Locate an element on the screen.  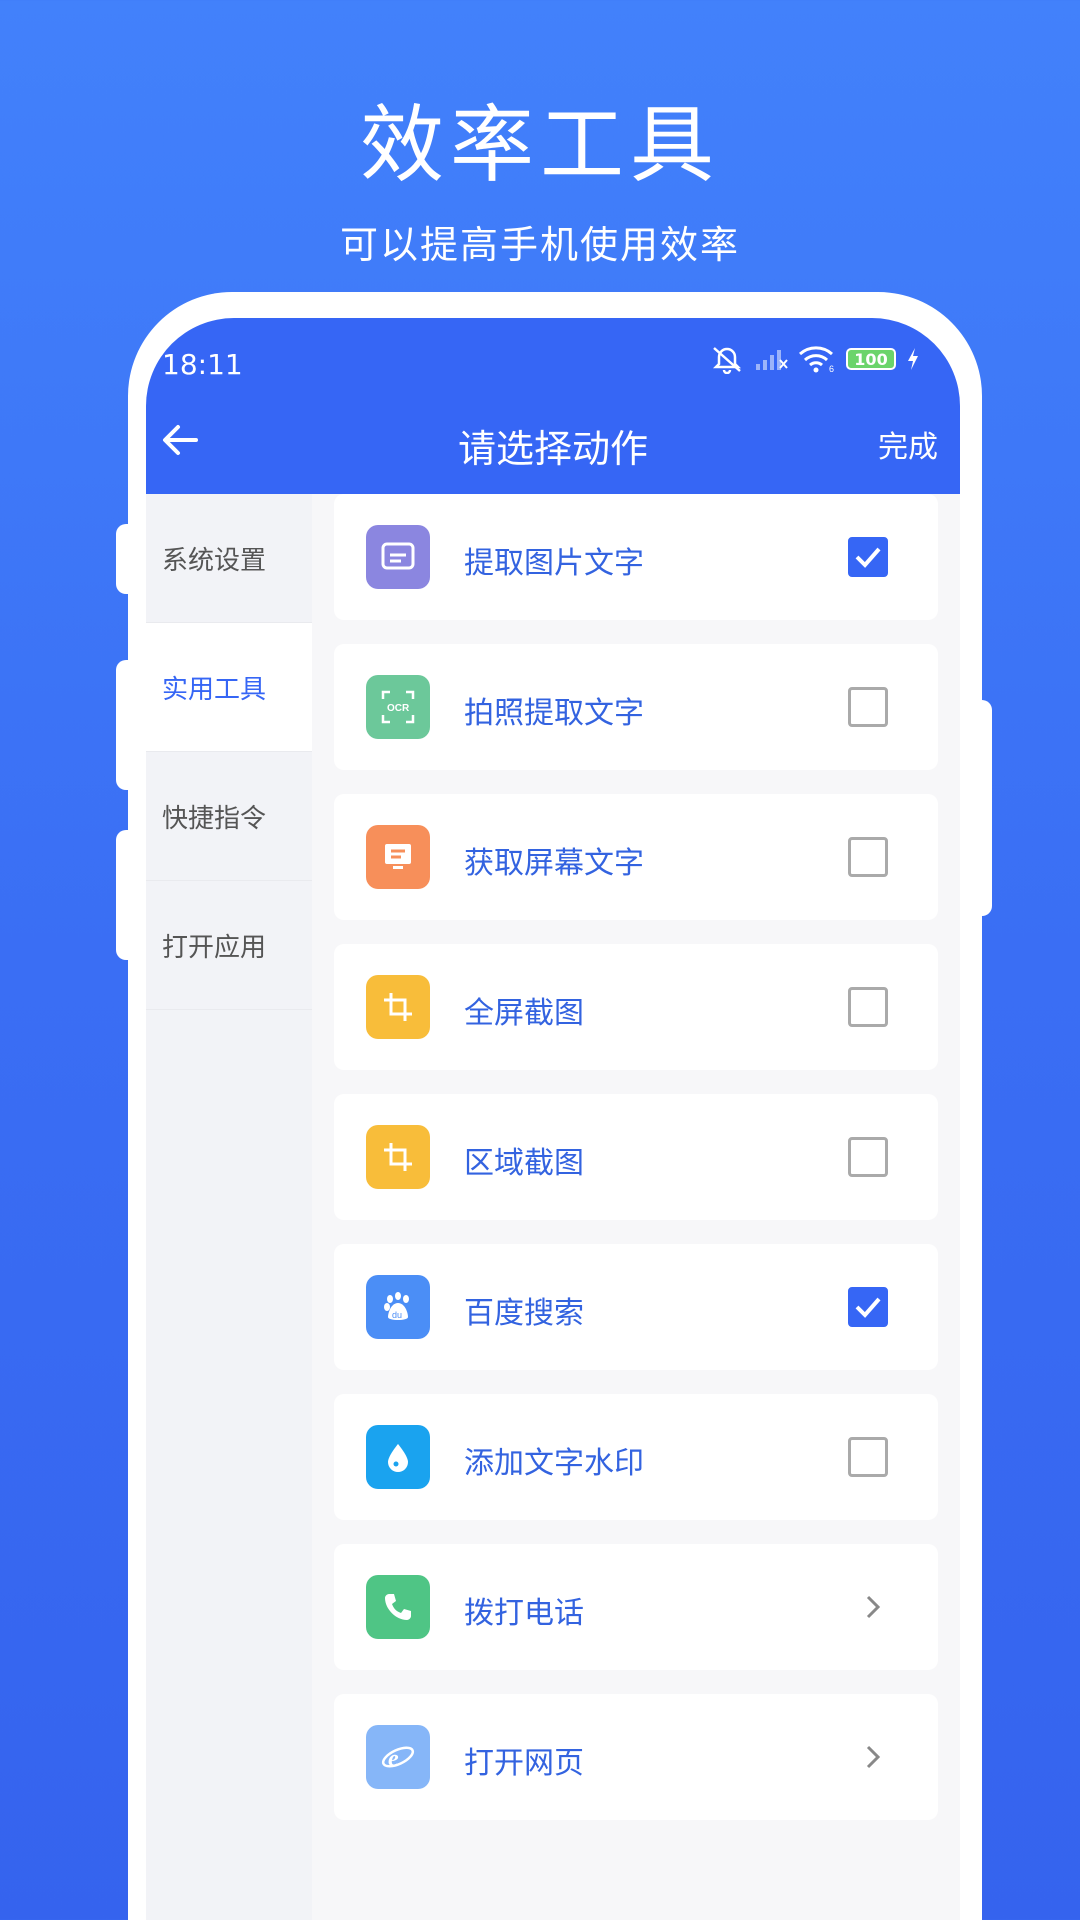
action-card-add-watermark: 添加文字水印 is located at coordinates (636, 1457).